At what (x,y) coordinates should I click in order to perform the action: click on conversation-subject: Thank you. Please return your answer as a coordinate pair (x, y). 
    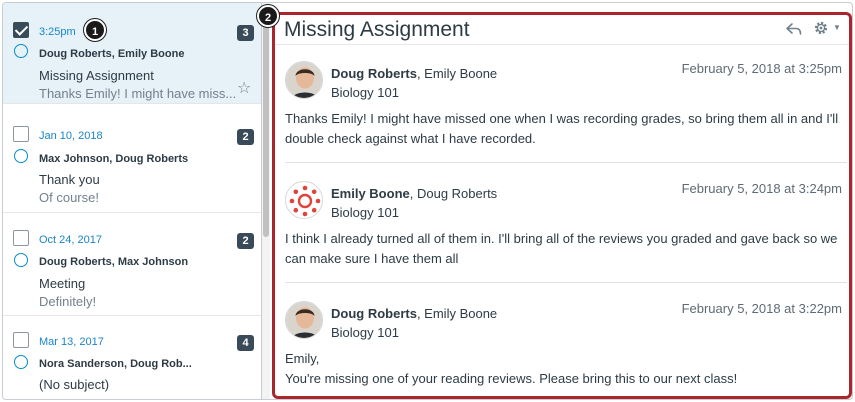
    Looking at the image, I should click on (69, 179).